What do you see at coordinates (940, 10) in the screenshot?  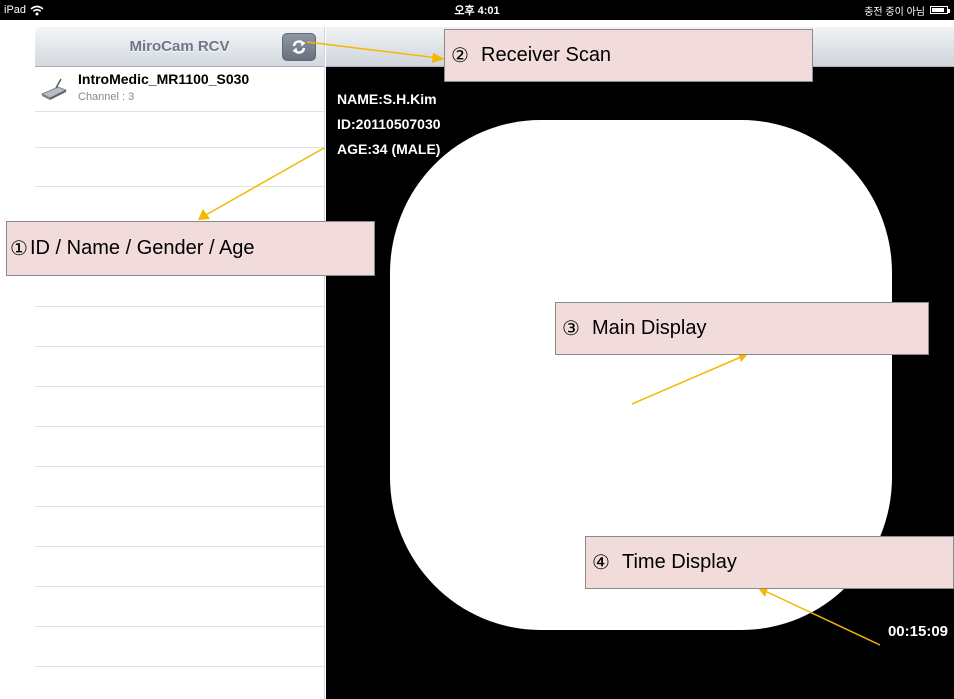 I see `battery-icon` at bounding box center [940, 10].